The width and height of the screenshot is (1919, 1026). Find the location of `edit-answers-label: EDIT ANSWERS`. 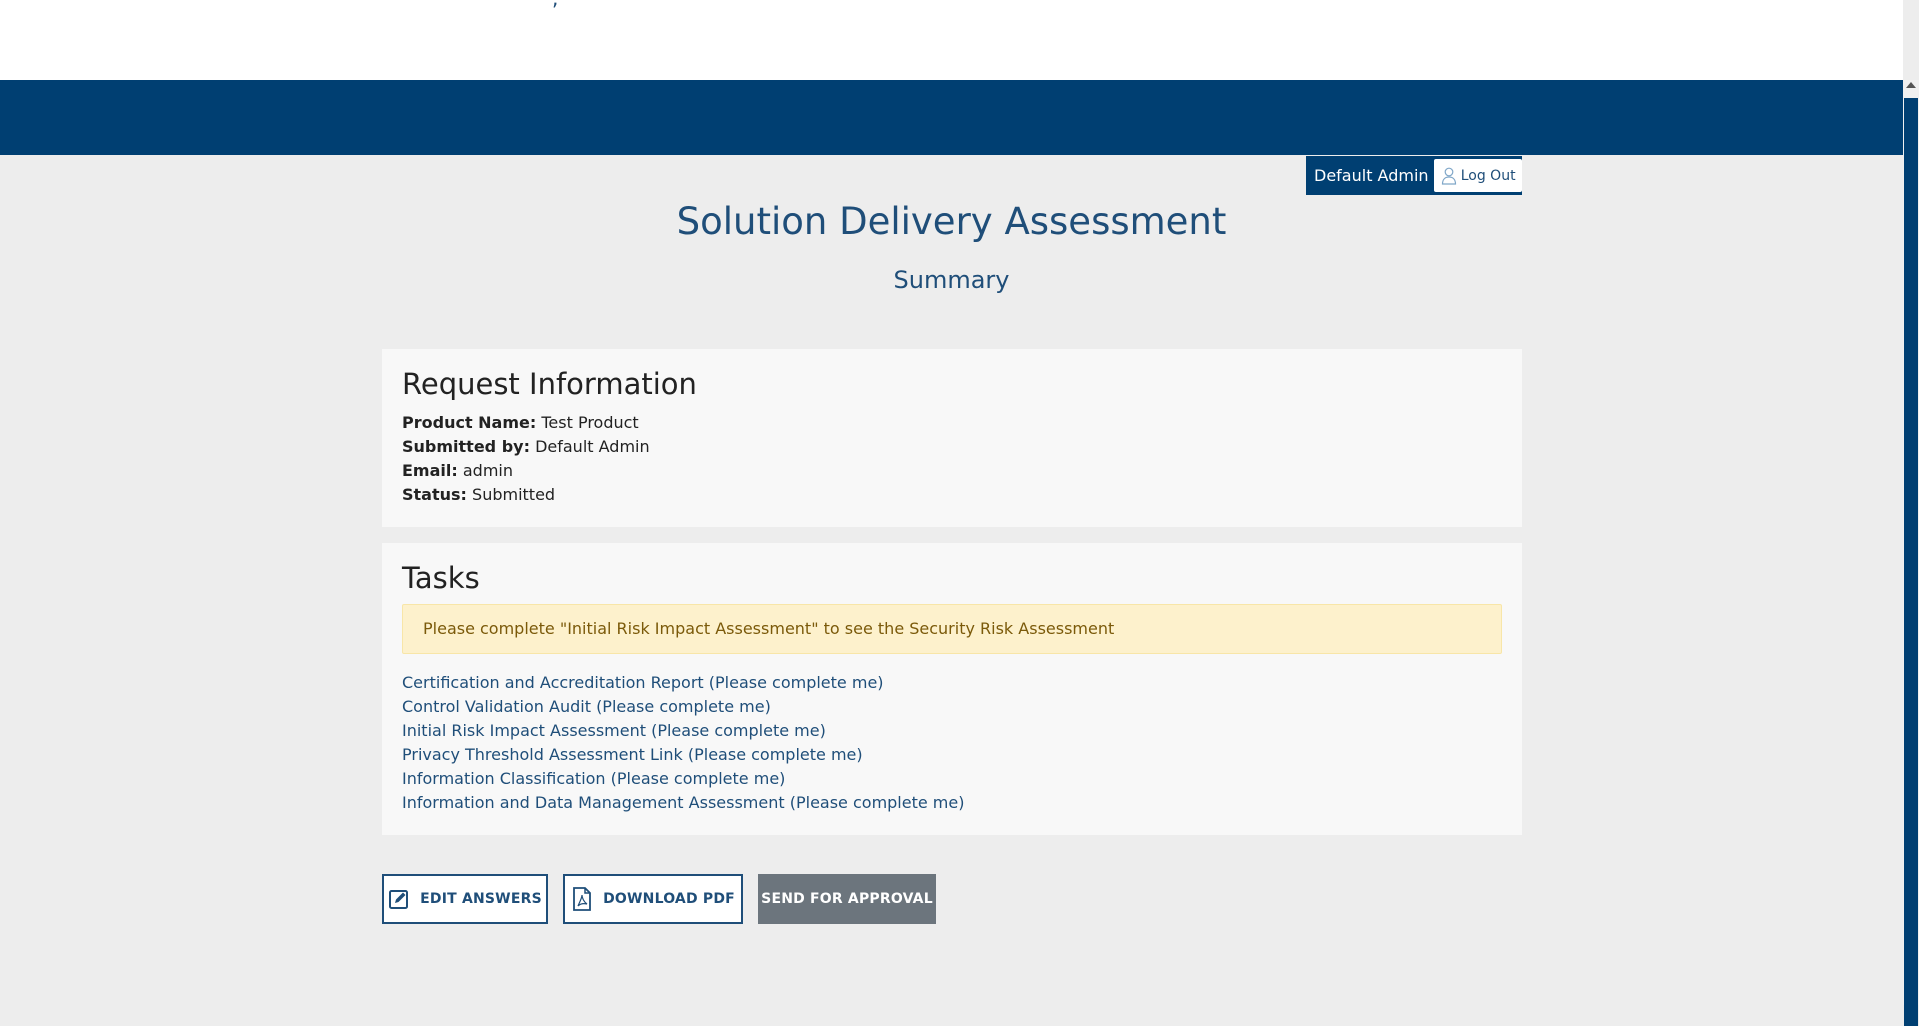

edit-answers-label: EDIT ANSWERS is located at coordinates (481, 899).